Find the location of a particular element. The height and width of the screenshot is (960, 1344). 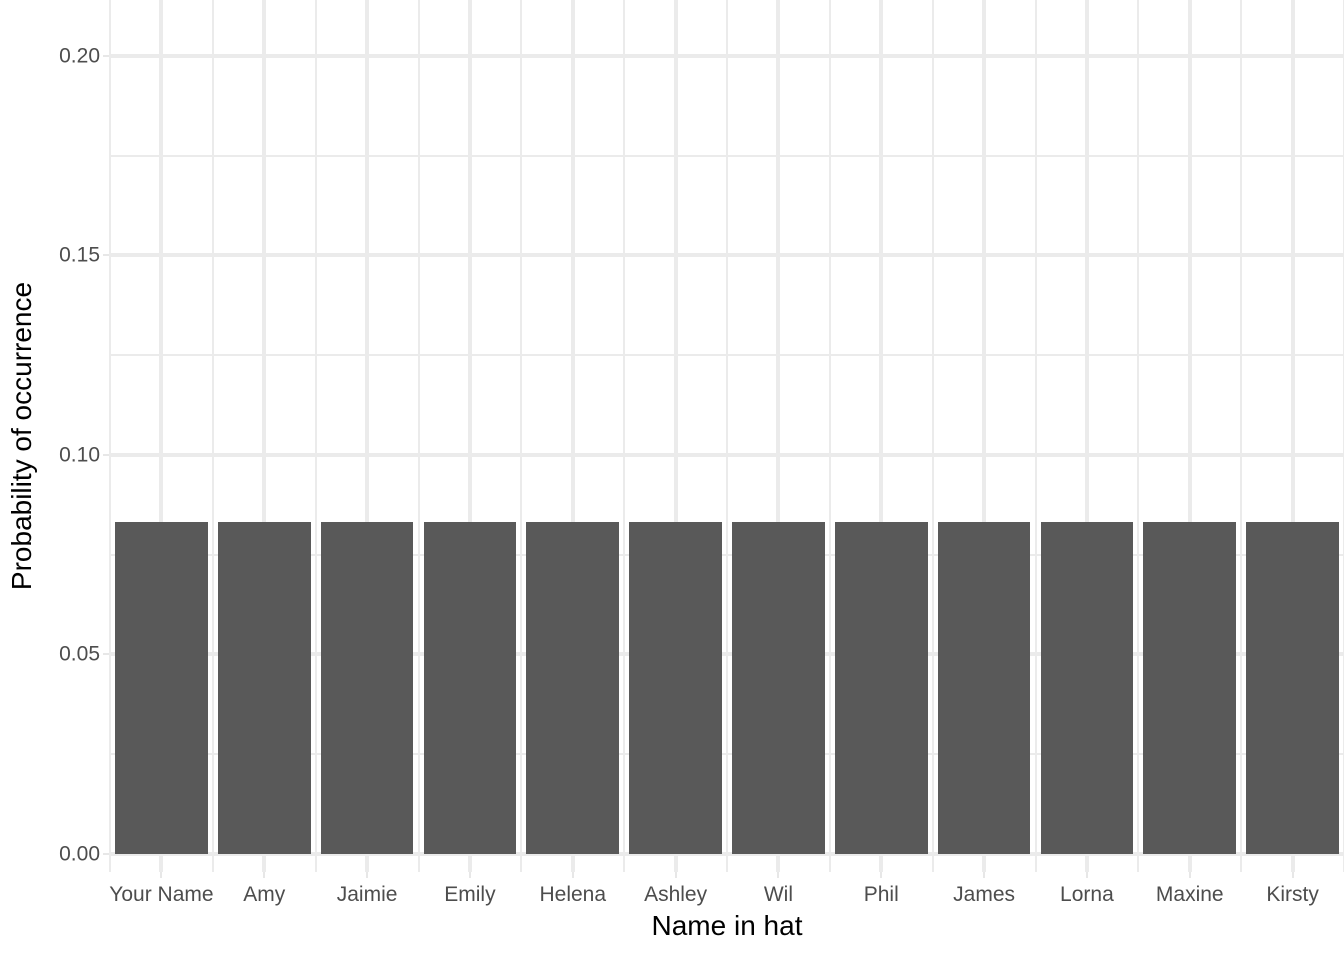

y-axis-tick-label: 0.05 is located at coordinates (79, 654).